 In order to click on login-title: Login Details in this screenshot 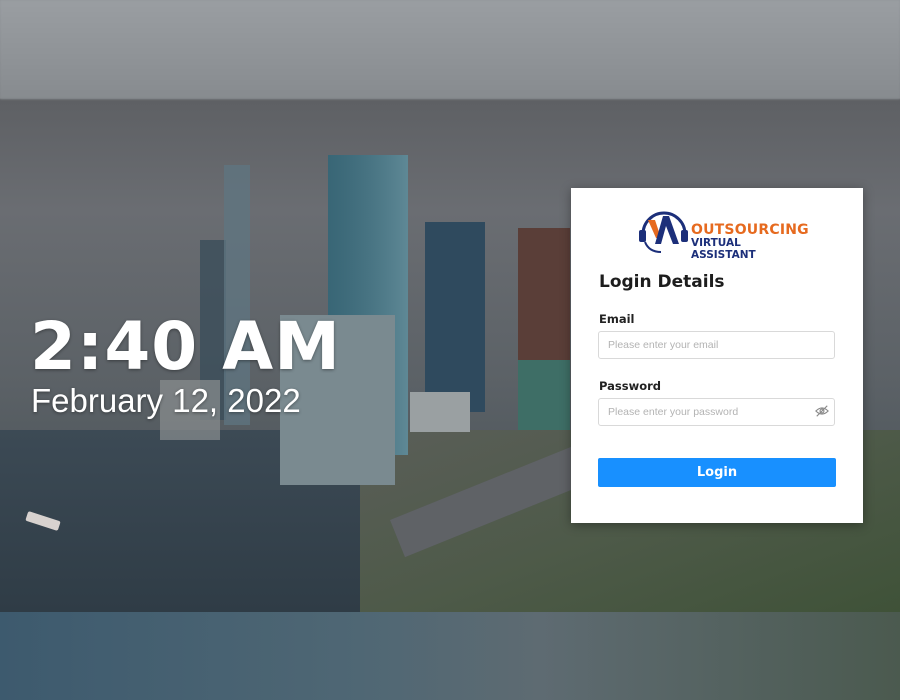, I will do `click(662, 282)`.